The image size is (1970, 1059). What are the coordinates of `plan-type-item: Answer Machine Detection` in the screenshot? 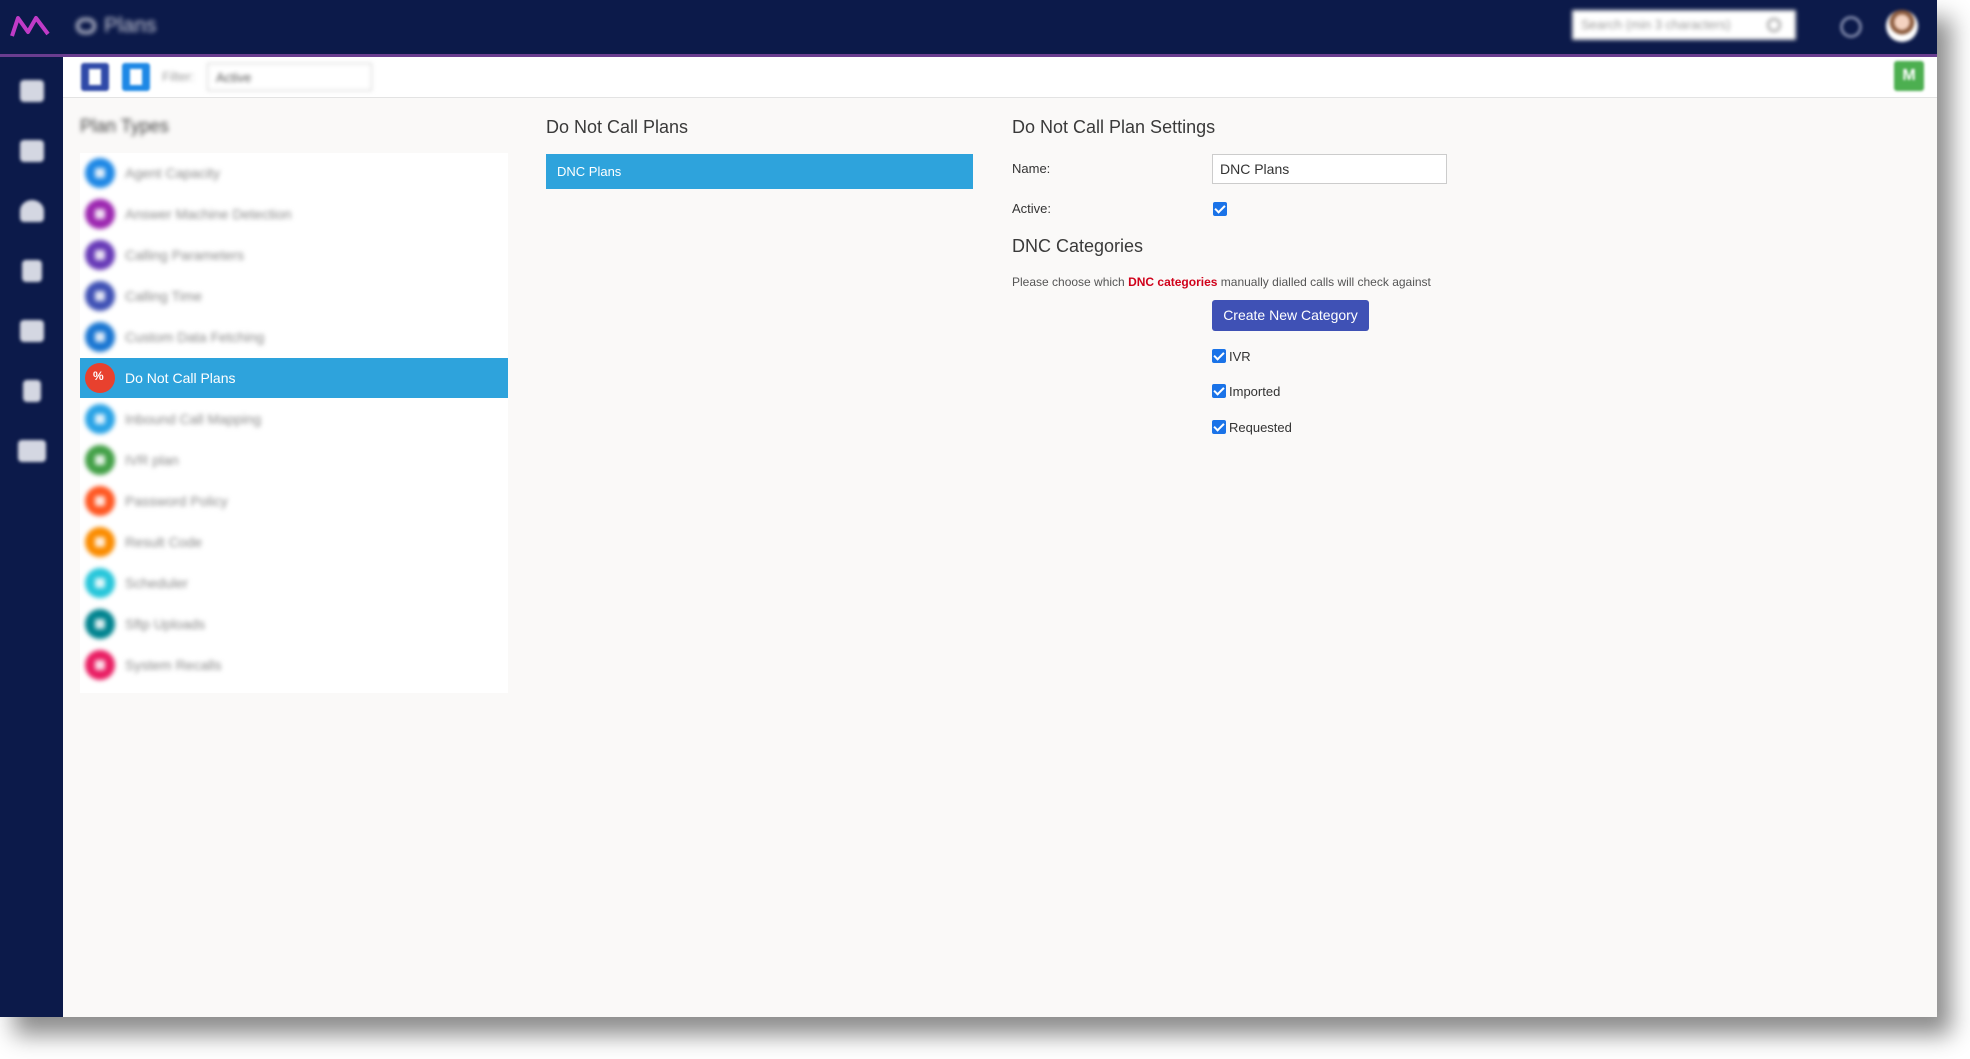 It's located at (294, 214).